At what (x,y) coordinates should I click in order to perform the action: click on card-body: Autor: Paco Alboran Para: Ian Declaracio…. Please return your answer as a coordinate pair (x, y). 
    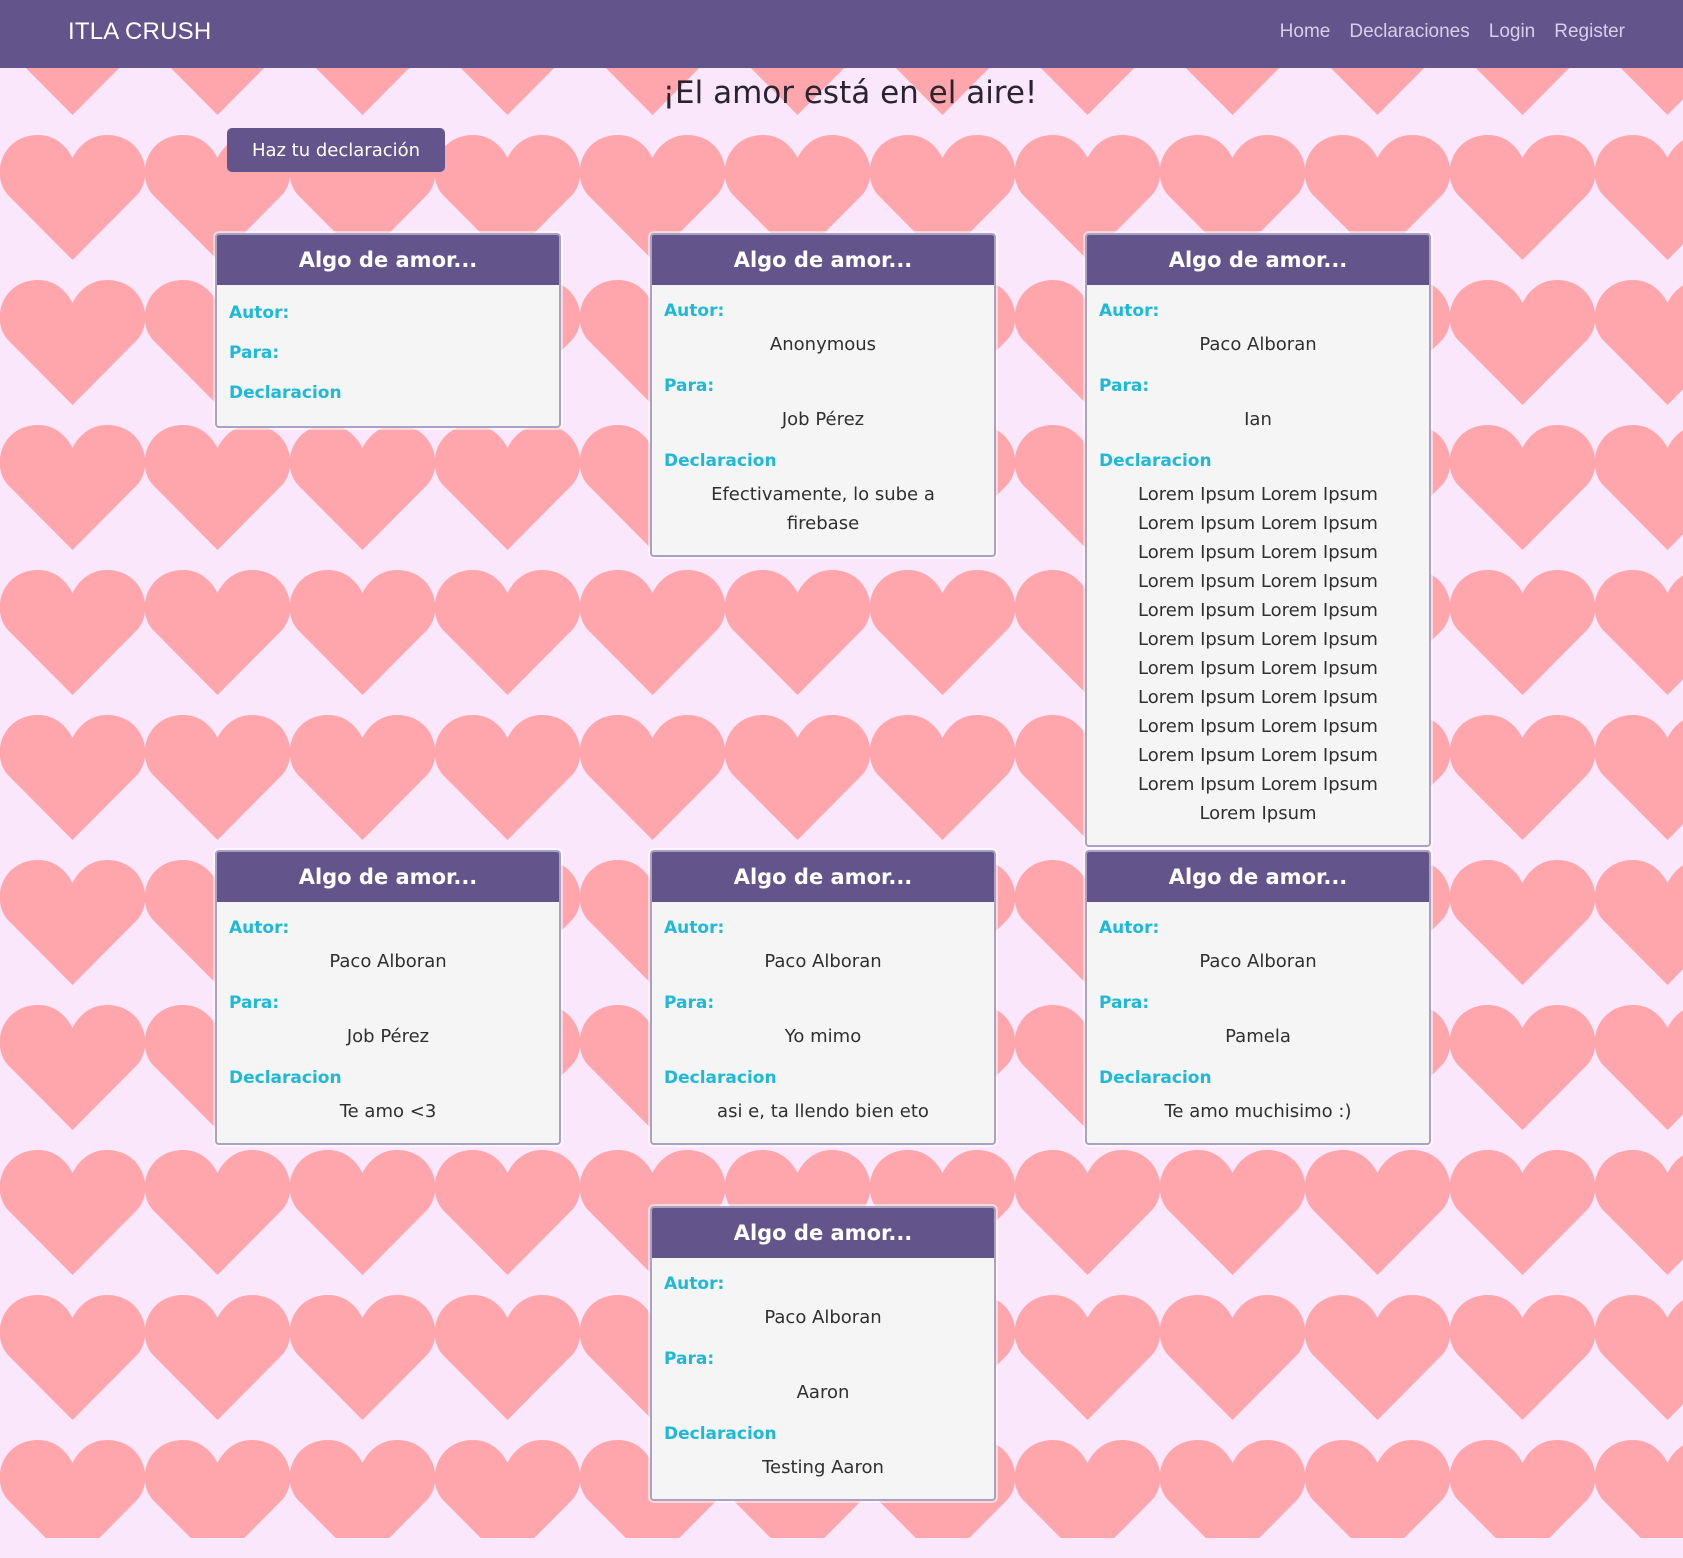
    Looking at the image, I should click on (1258, 565).